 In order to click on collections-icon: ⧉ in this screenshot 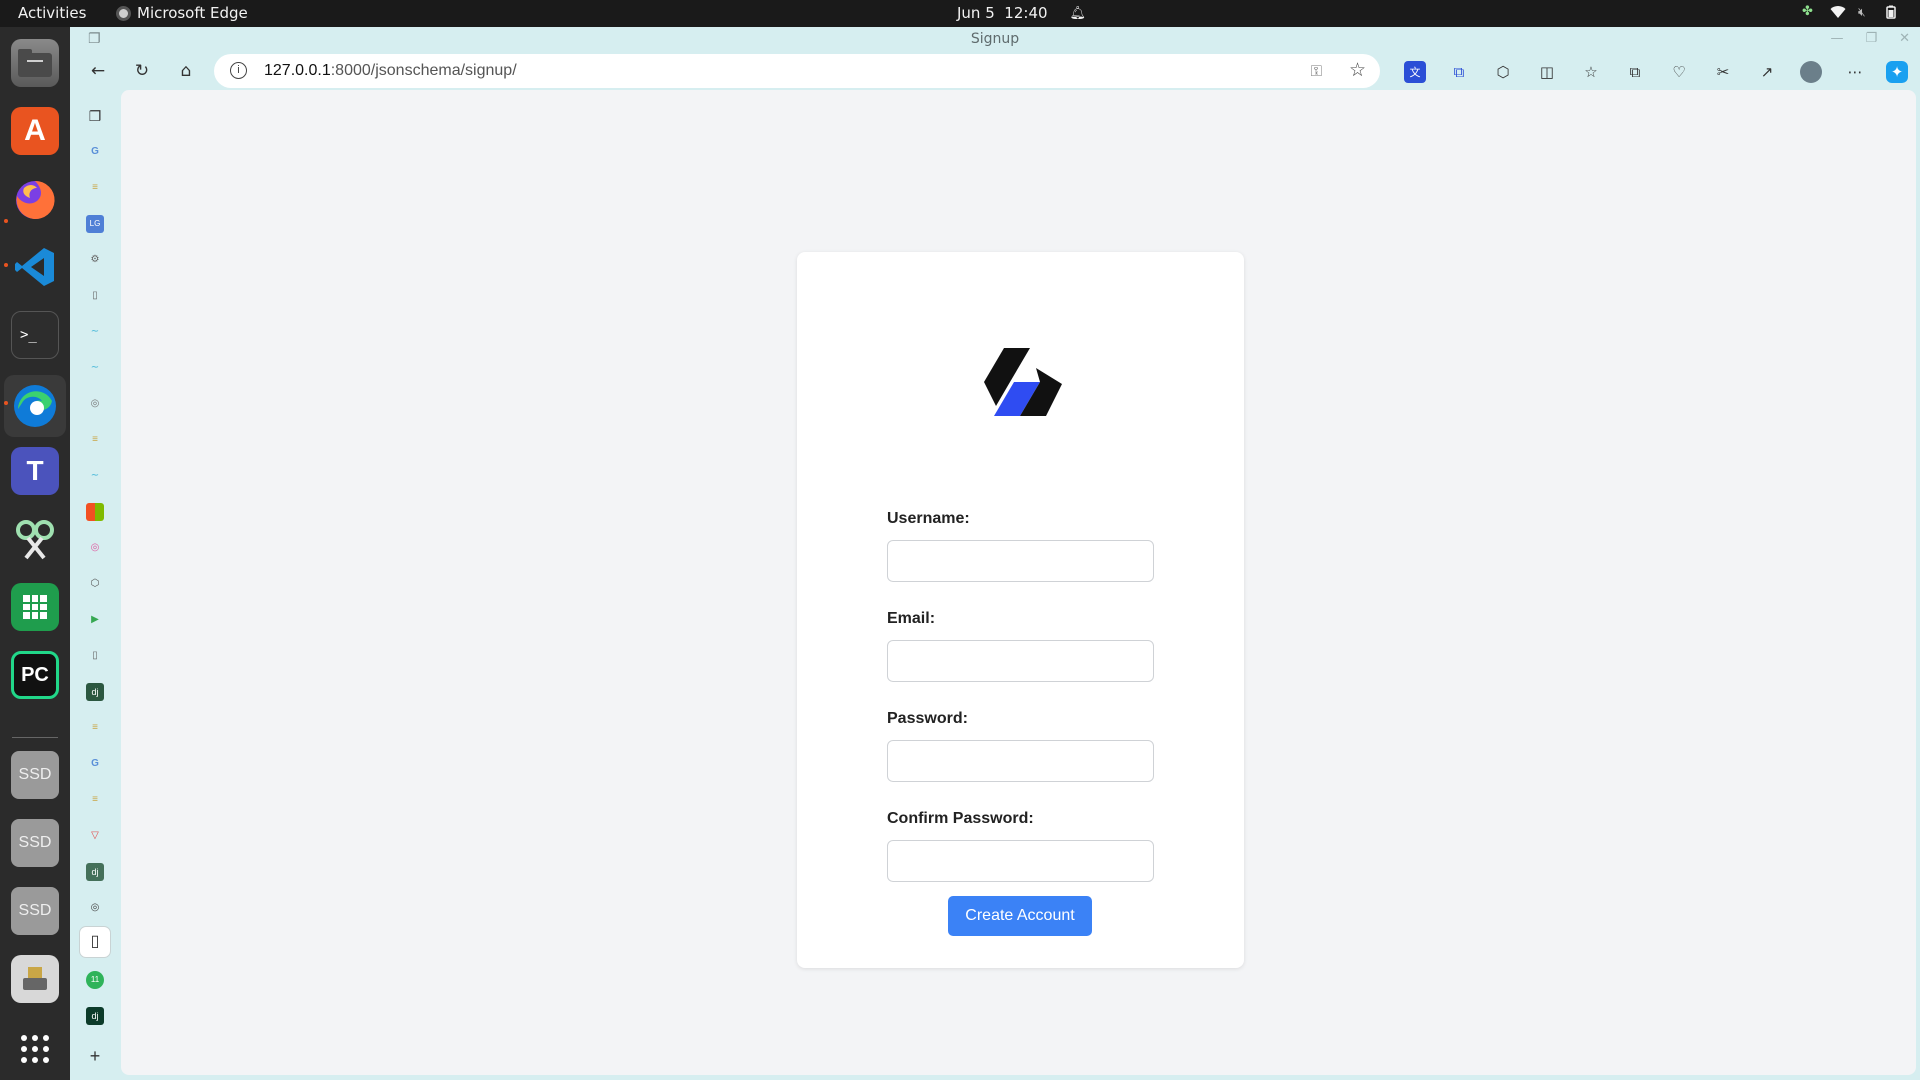, I will do `click(1635, 72)`.